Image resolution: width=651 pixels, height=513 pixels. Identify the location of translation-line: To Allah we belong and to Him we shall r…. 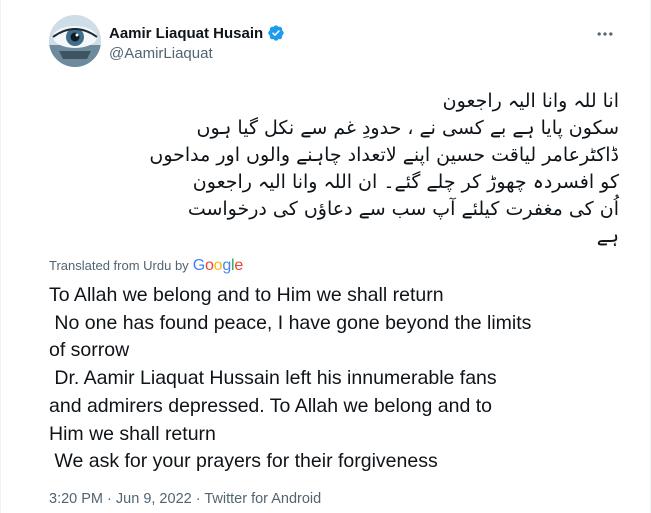
(246, 295).